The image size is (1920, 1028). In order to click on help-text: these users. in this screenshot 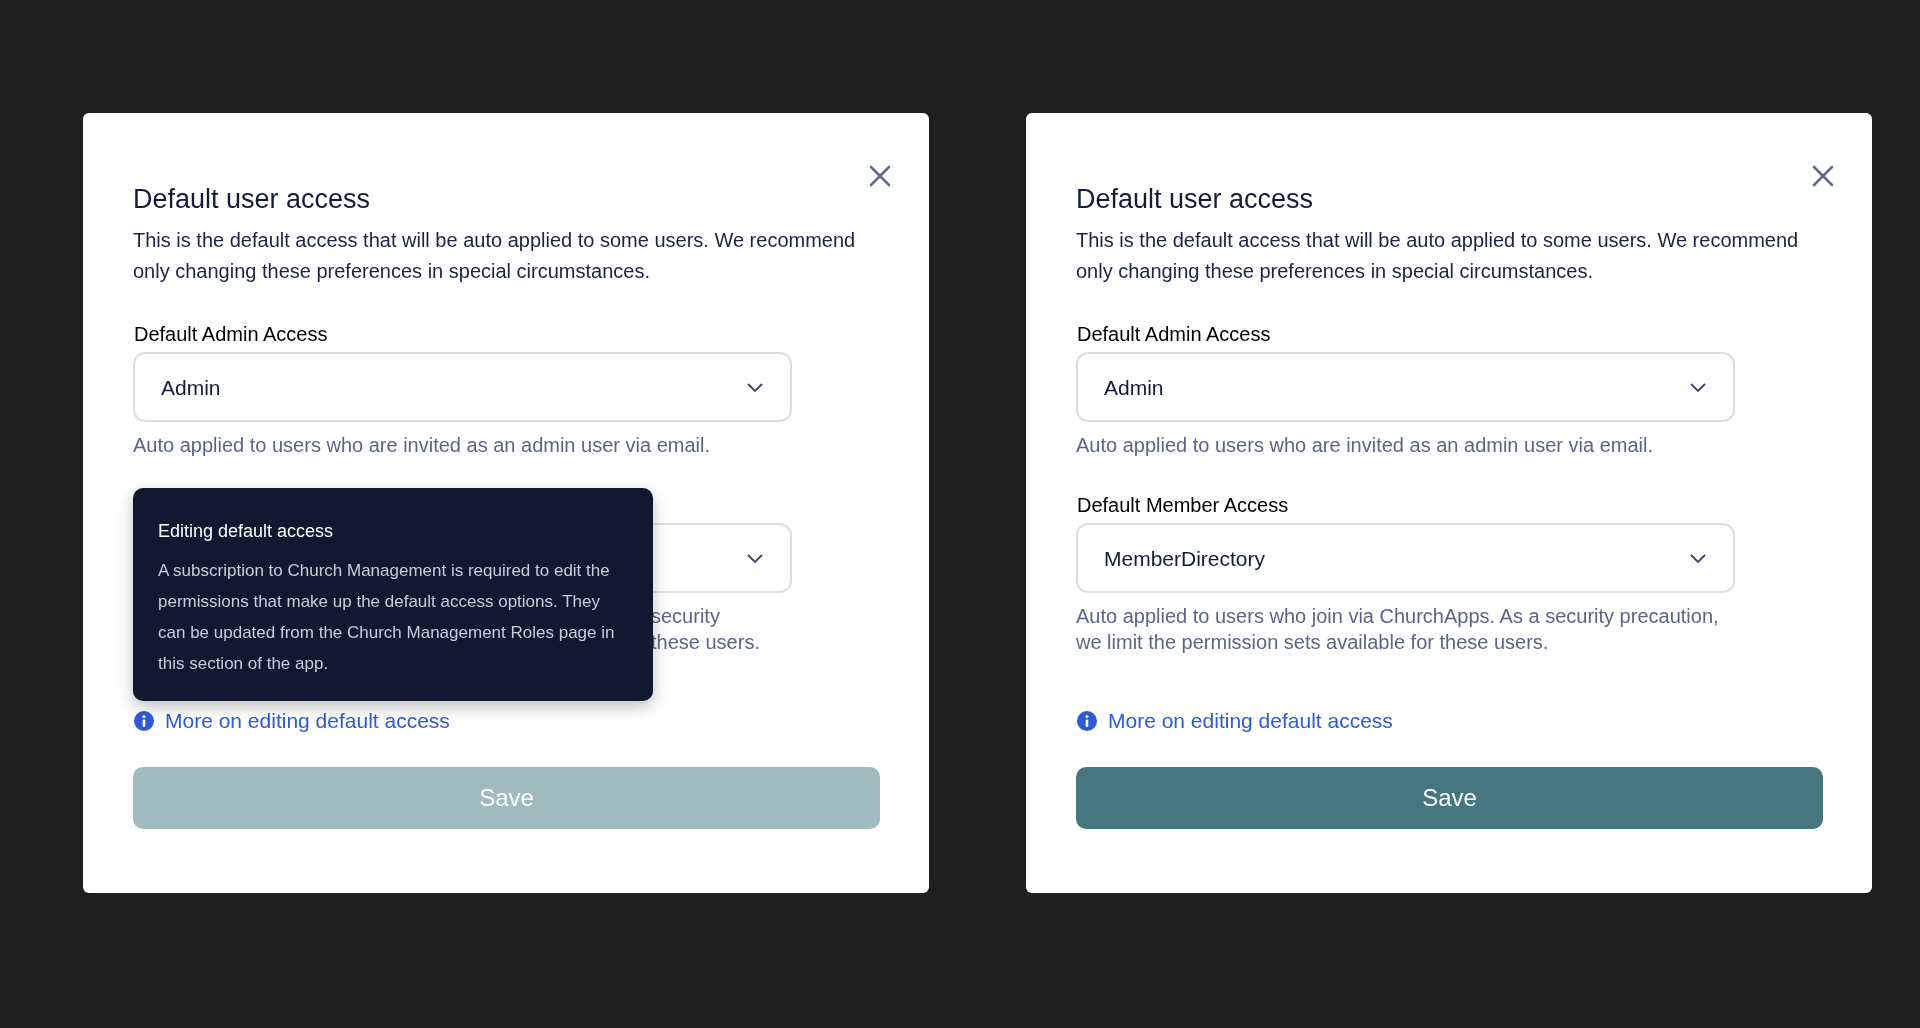, I will do `click(706, 643)`.